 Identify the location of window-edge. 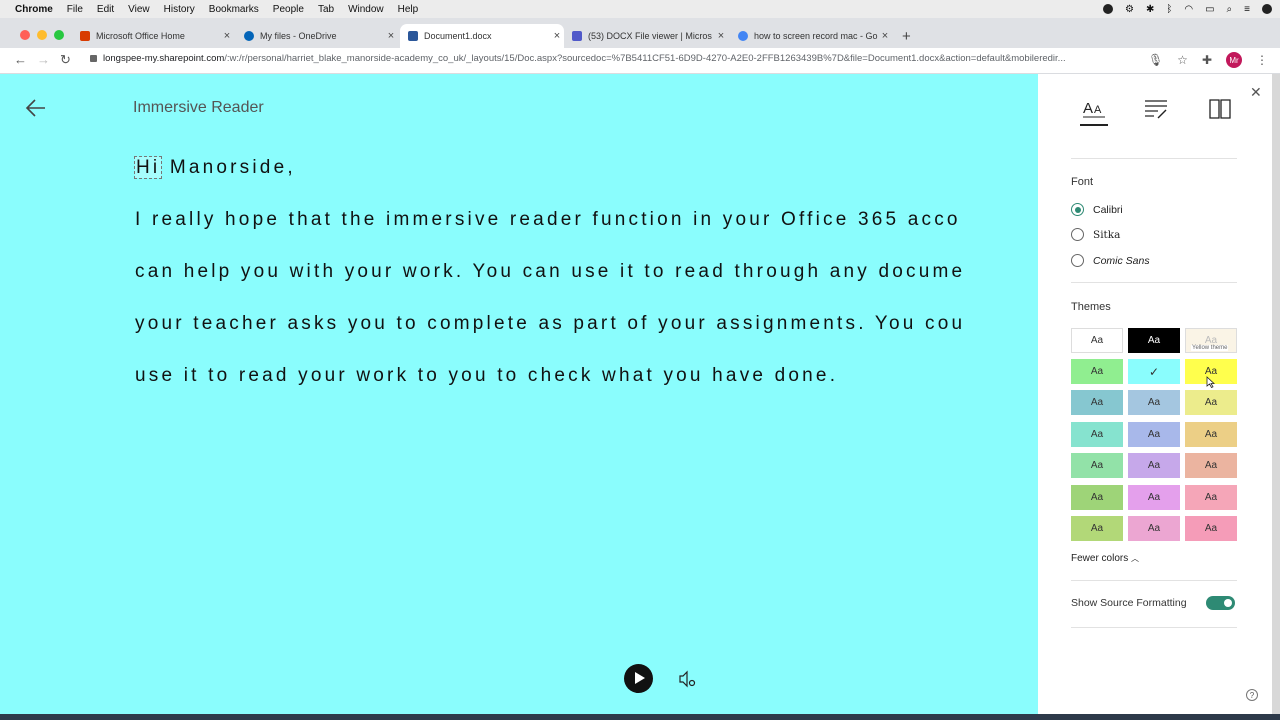
(1276, 394).